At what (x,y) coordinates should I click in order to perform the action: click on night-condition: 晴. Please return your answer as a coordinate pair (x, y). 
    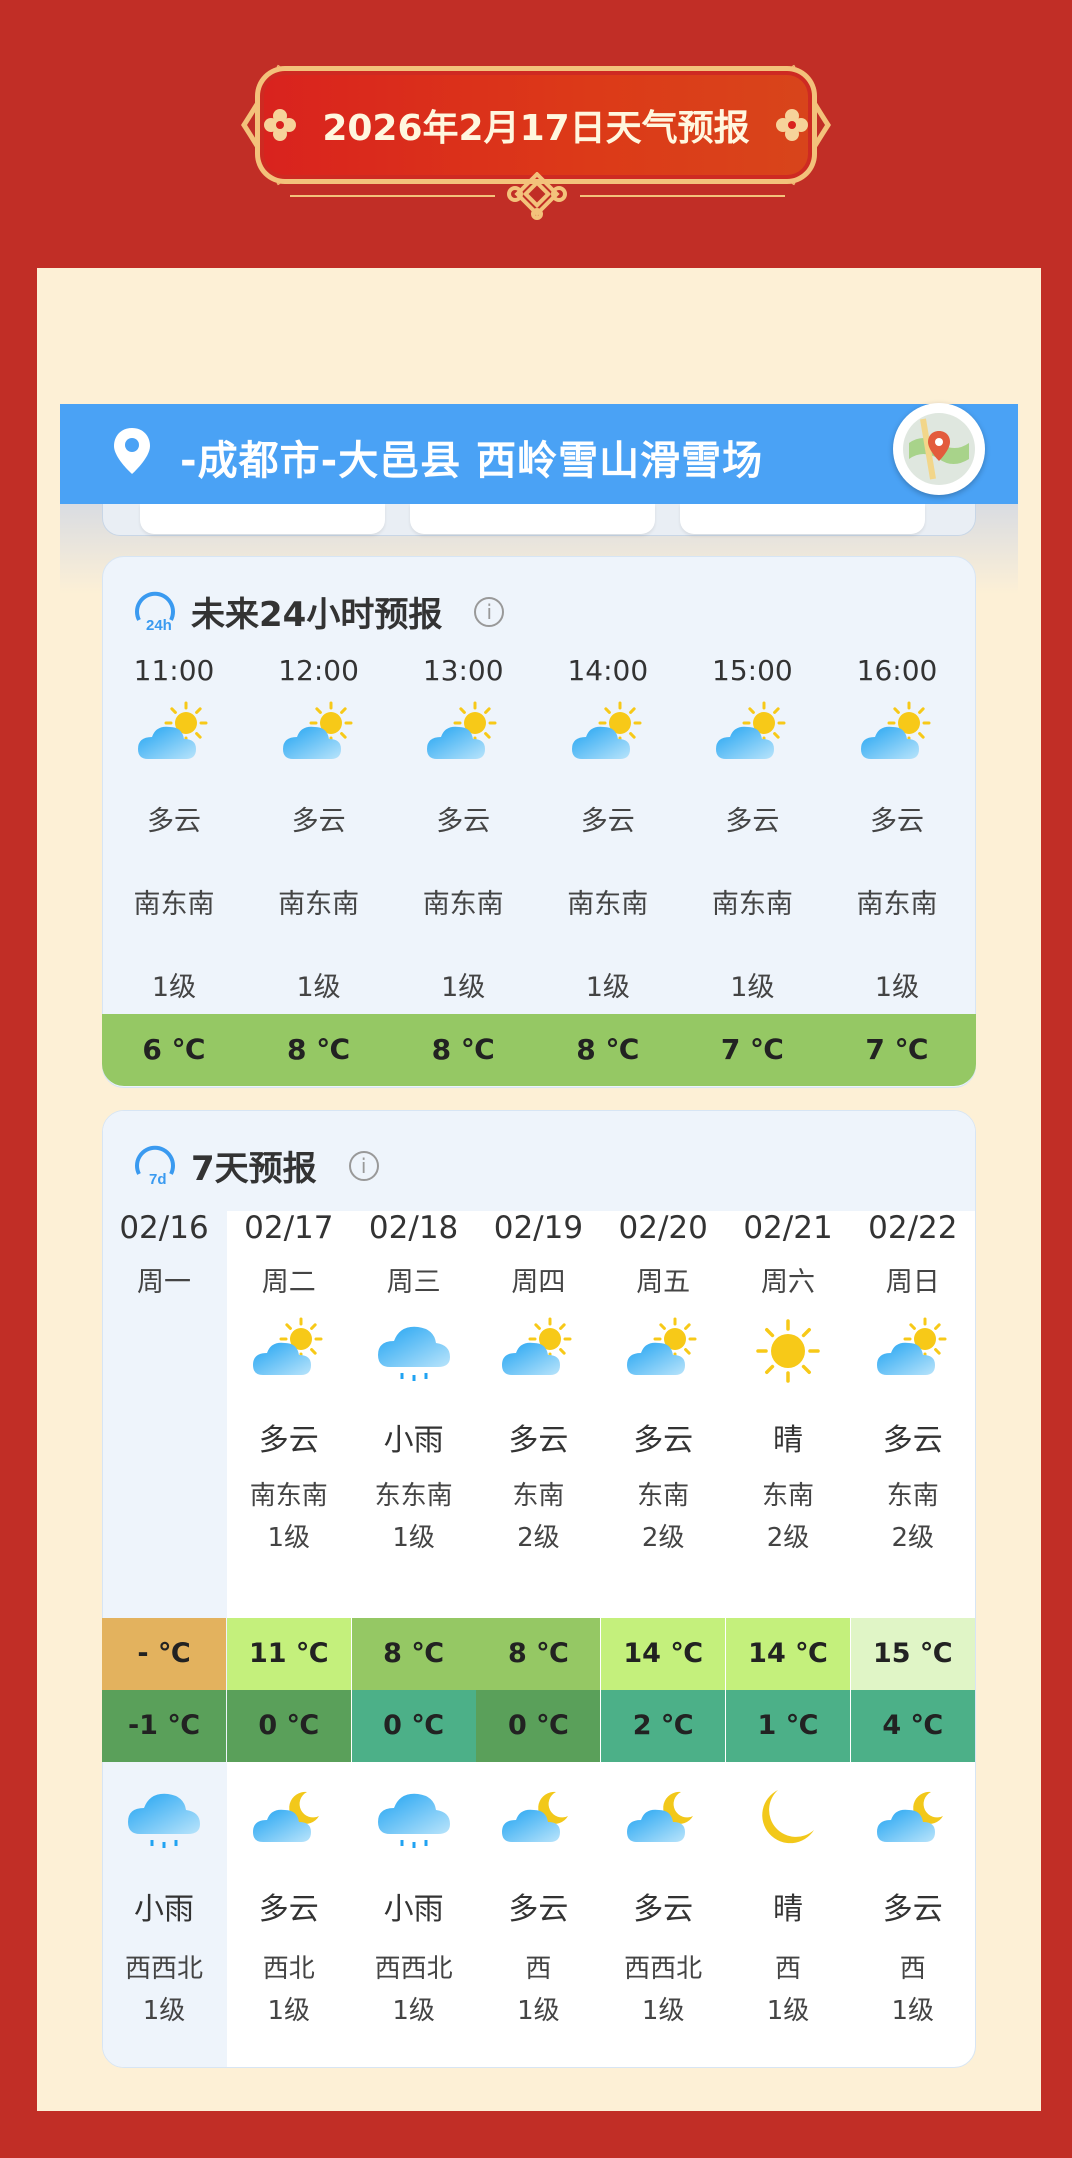
    Looking at the image, I should click on (788, 1909).